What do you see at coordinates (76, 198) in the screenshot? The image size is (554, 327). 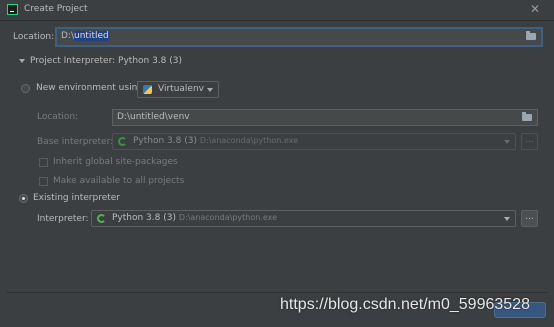 I see `existing-interpreter-label: Existing interpreter` at bounding box center [76, 198].